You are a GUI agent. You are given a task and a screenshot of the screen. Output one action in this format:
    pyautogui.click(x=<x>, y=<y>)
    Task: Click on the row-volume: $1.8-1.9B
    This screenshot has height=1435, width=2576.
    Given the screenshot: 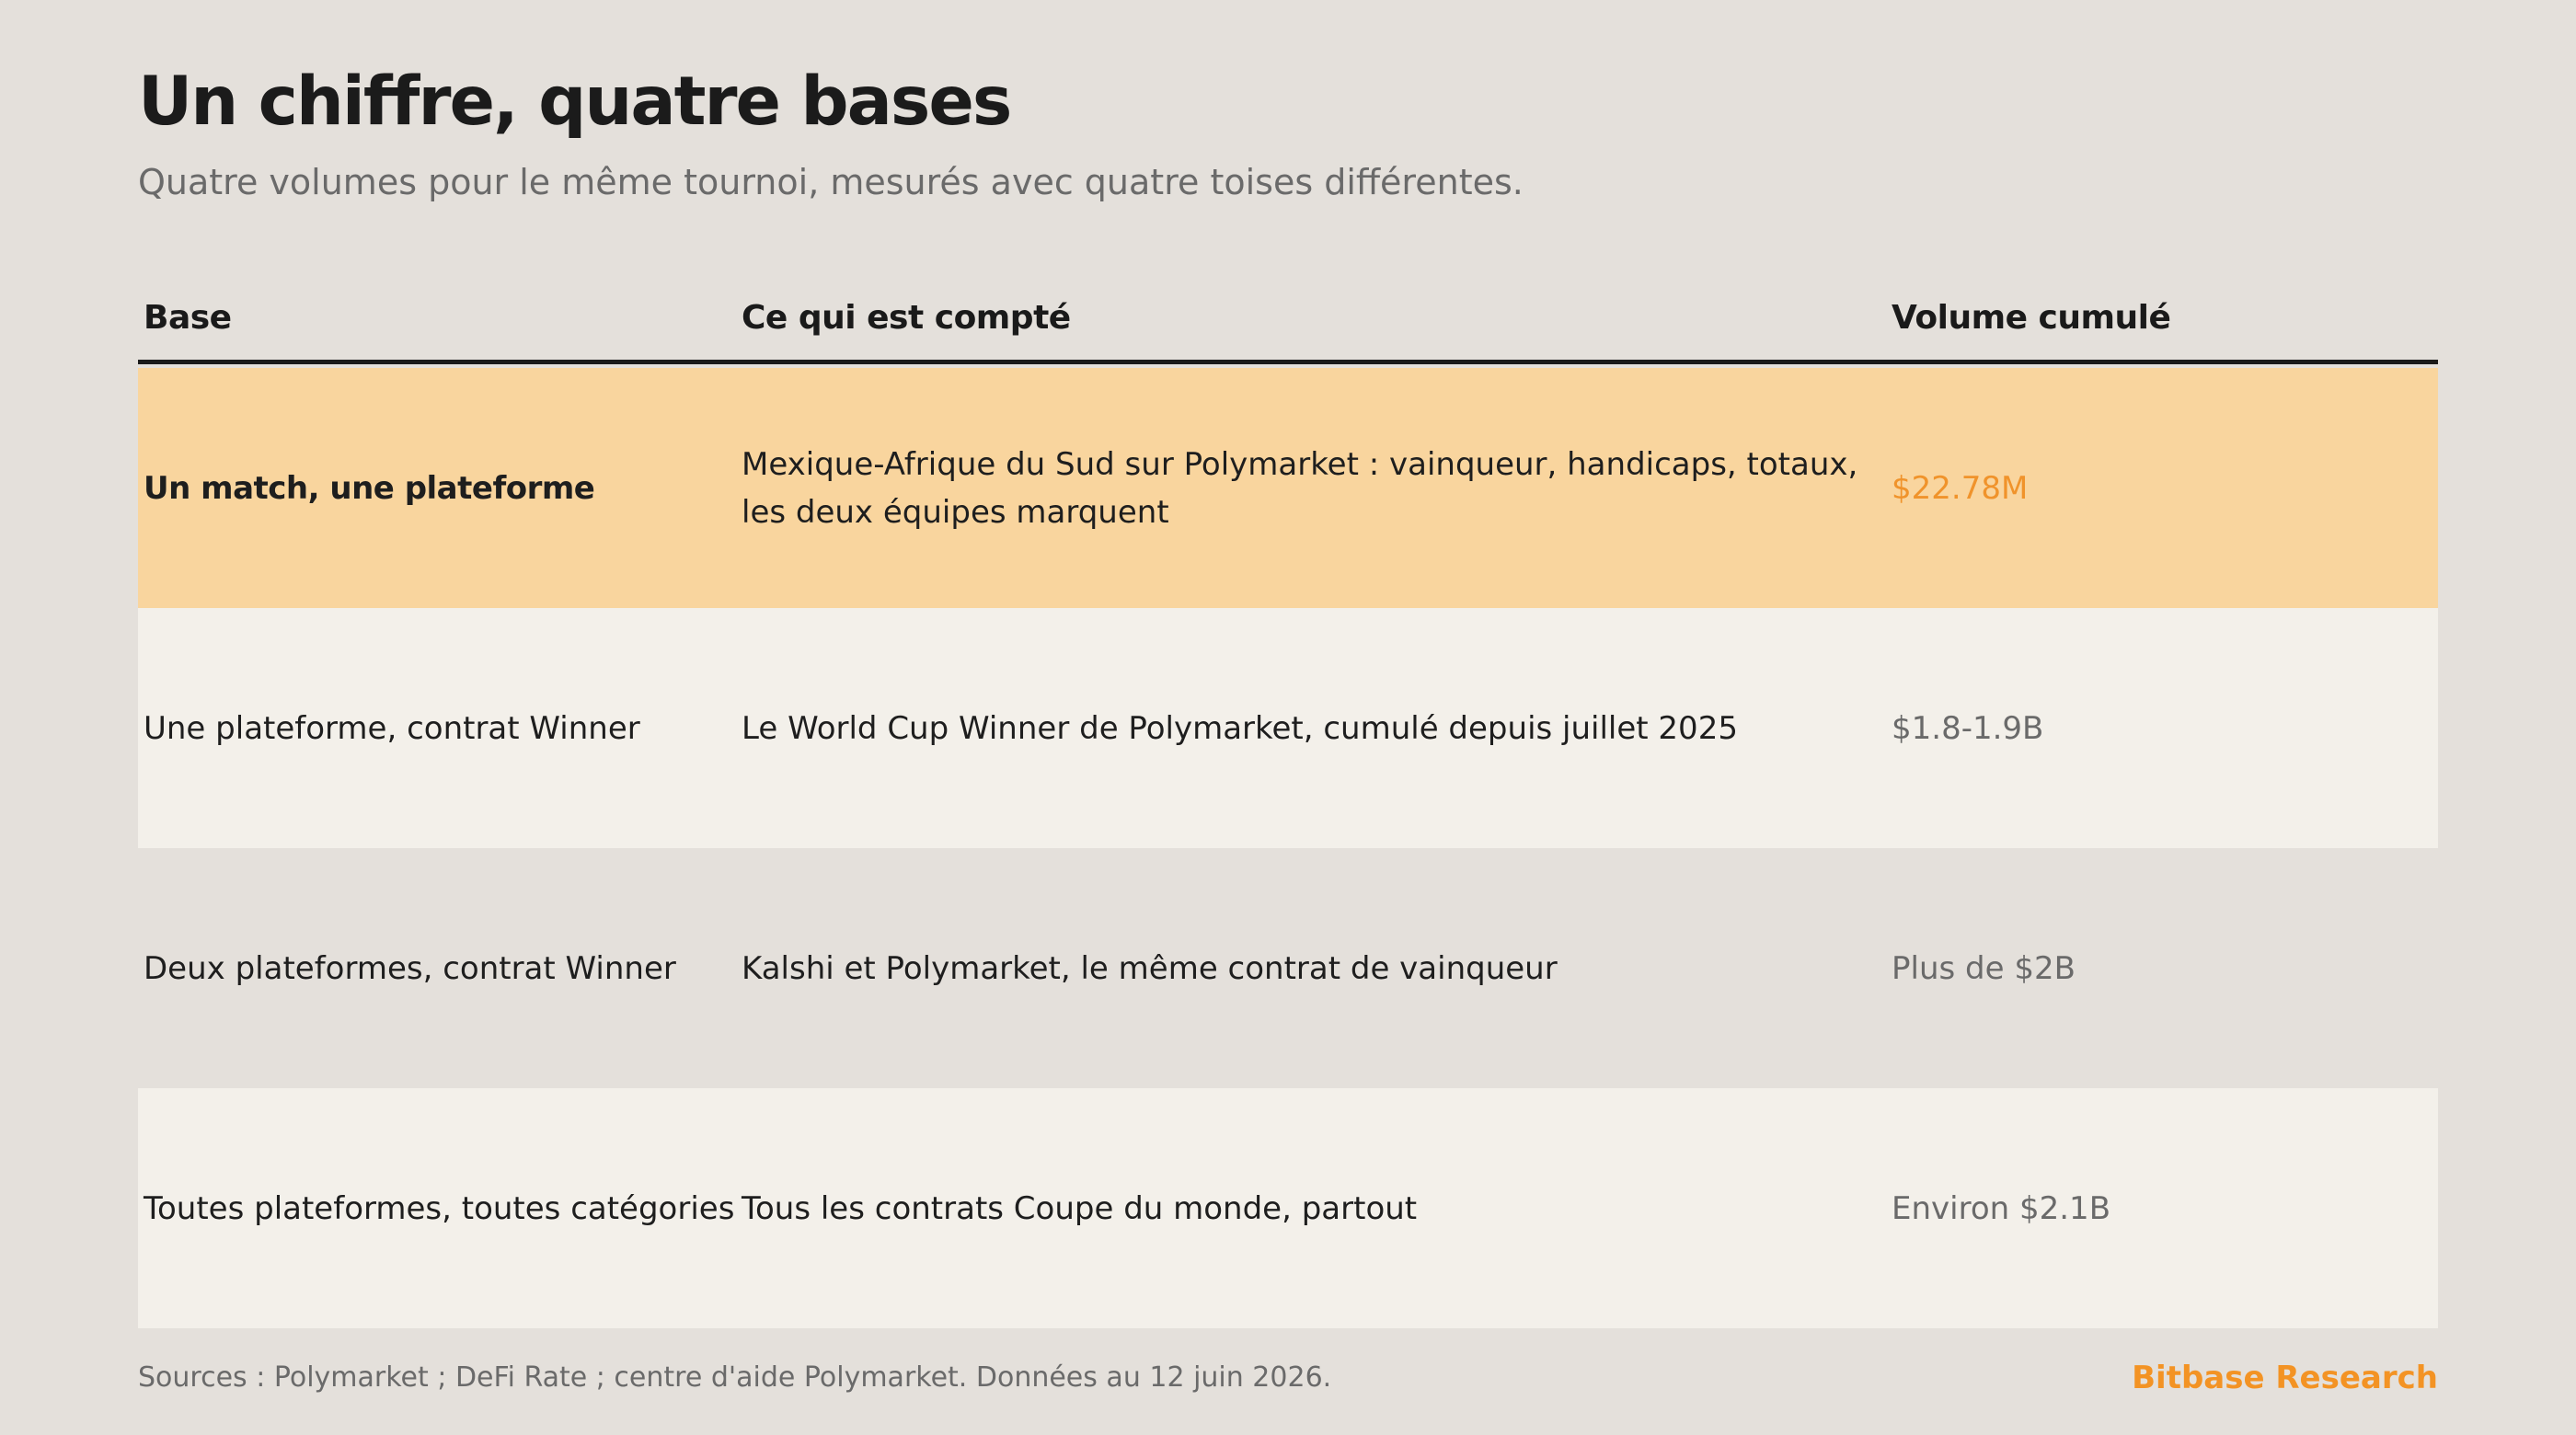 What is the action you would take?
    pyautogui.click(x=1968, y=728)
    